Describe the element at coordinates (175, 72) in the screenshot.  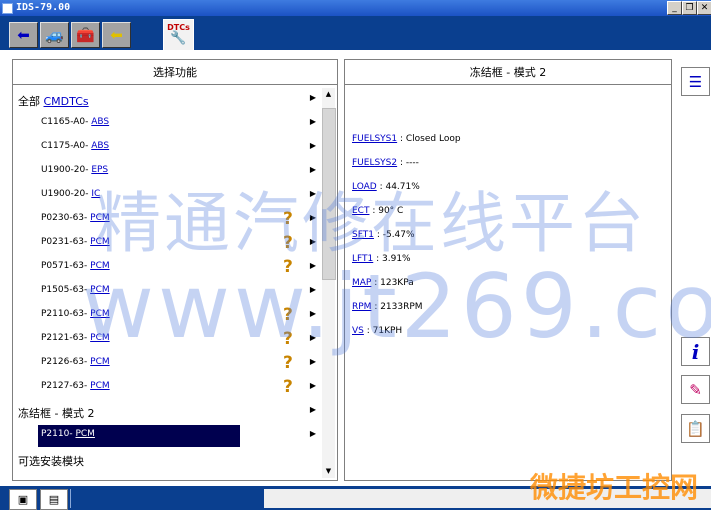
I see `function-panel-title: 选择功能` at that location.